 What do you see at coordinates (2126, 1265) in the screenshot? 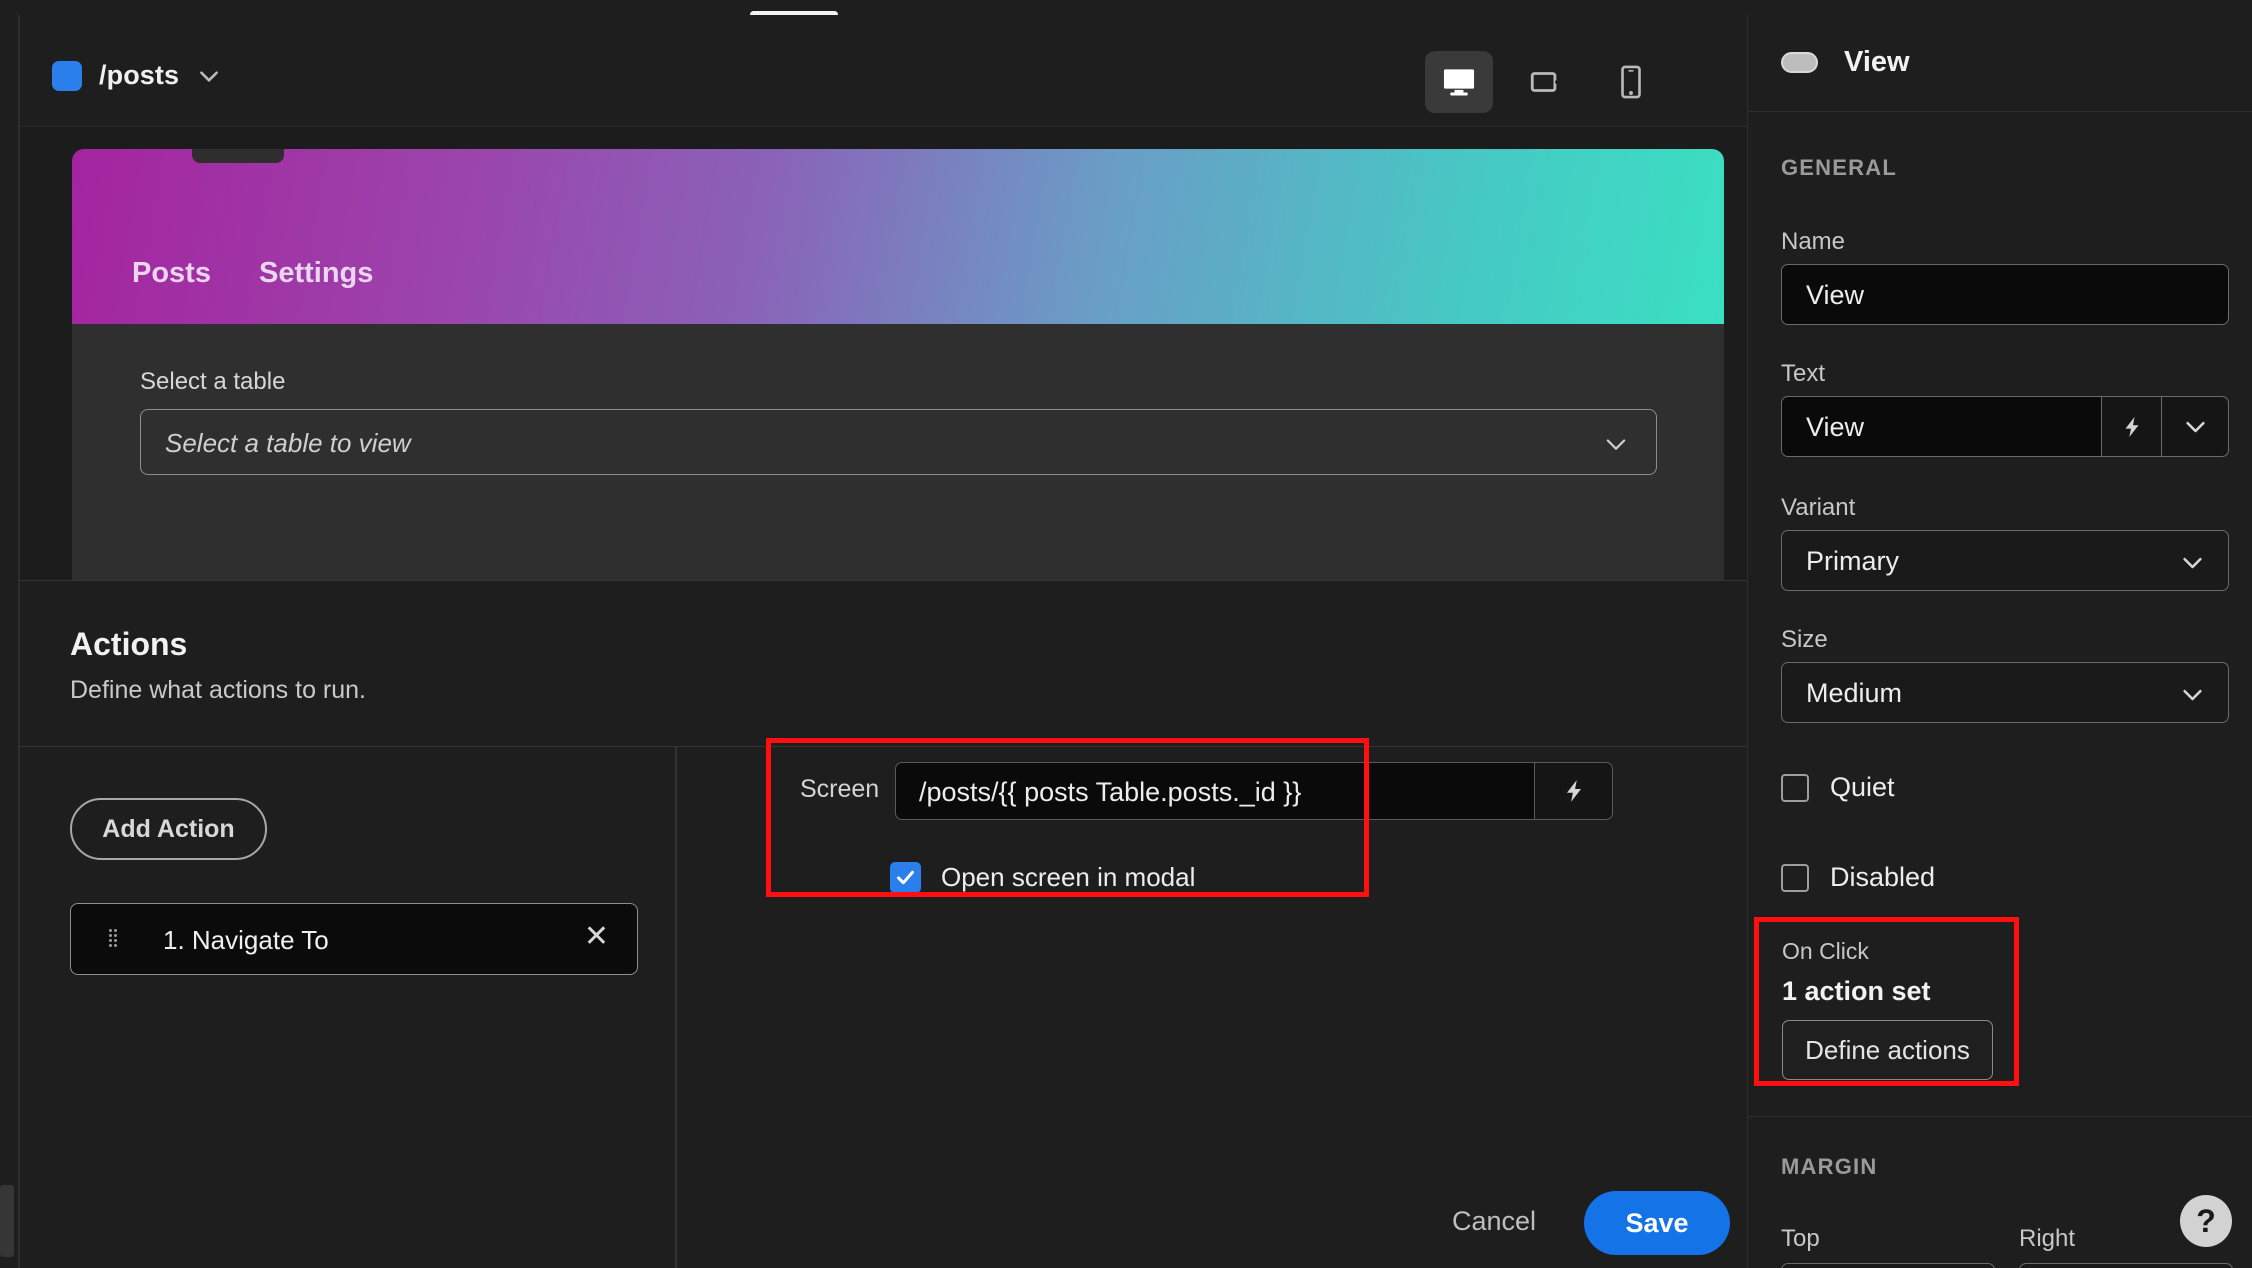
I see `margin-right-input` at bounding box center [2126, 1265].